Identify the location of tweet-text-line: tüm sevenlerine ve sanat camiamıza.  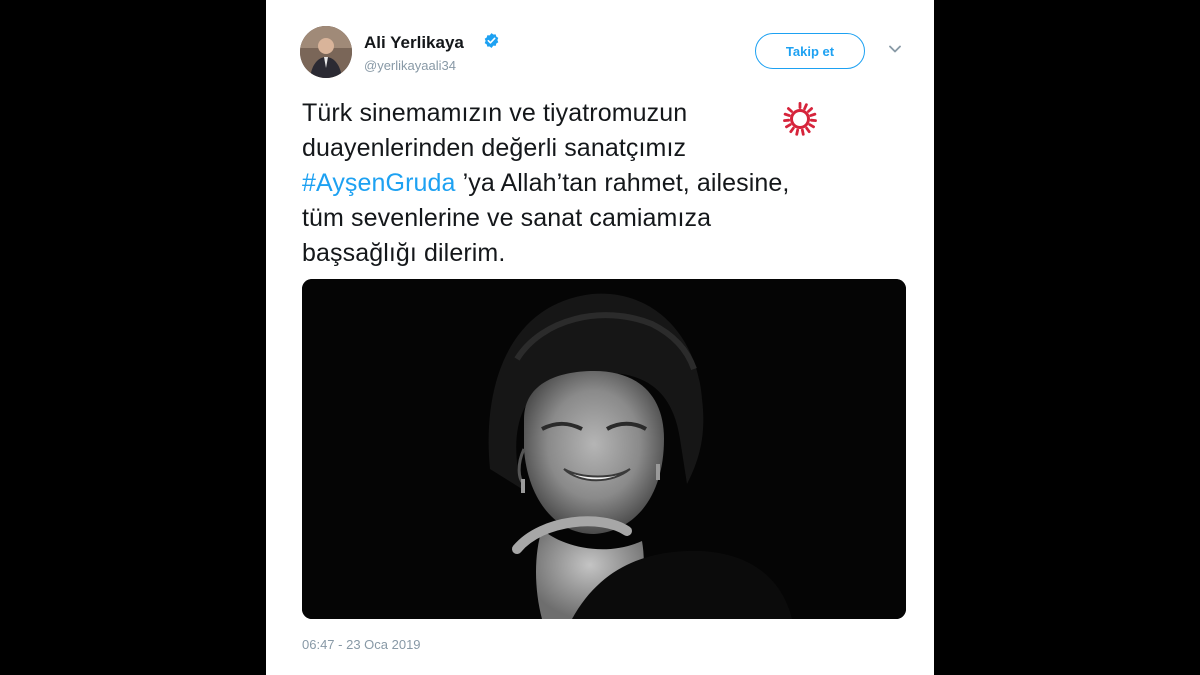
(507, 218).